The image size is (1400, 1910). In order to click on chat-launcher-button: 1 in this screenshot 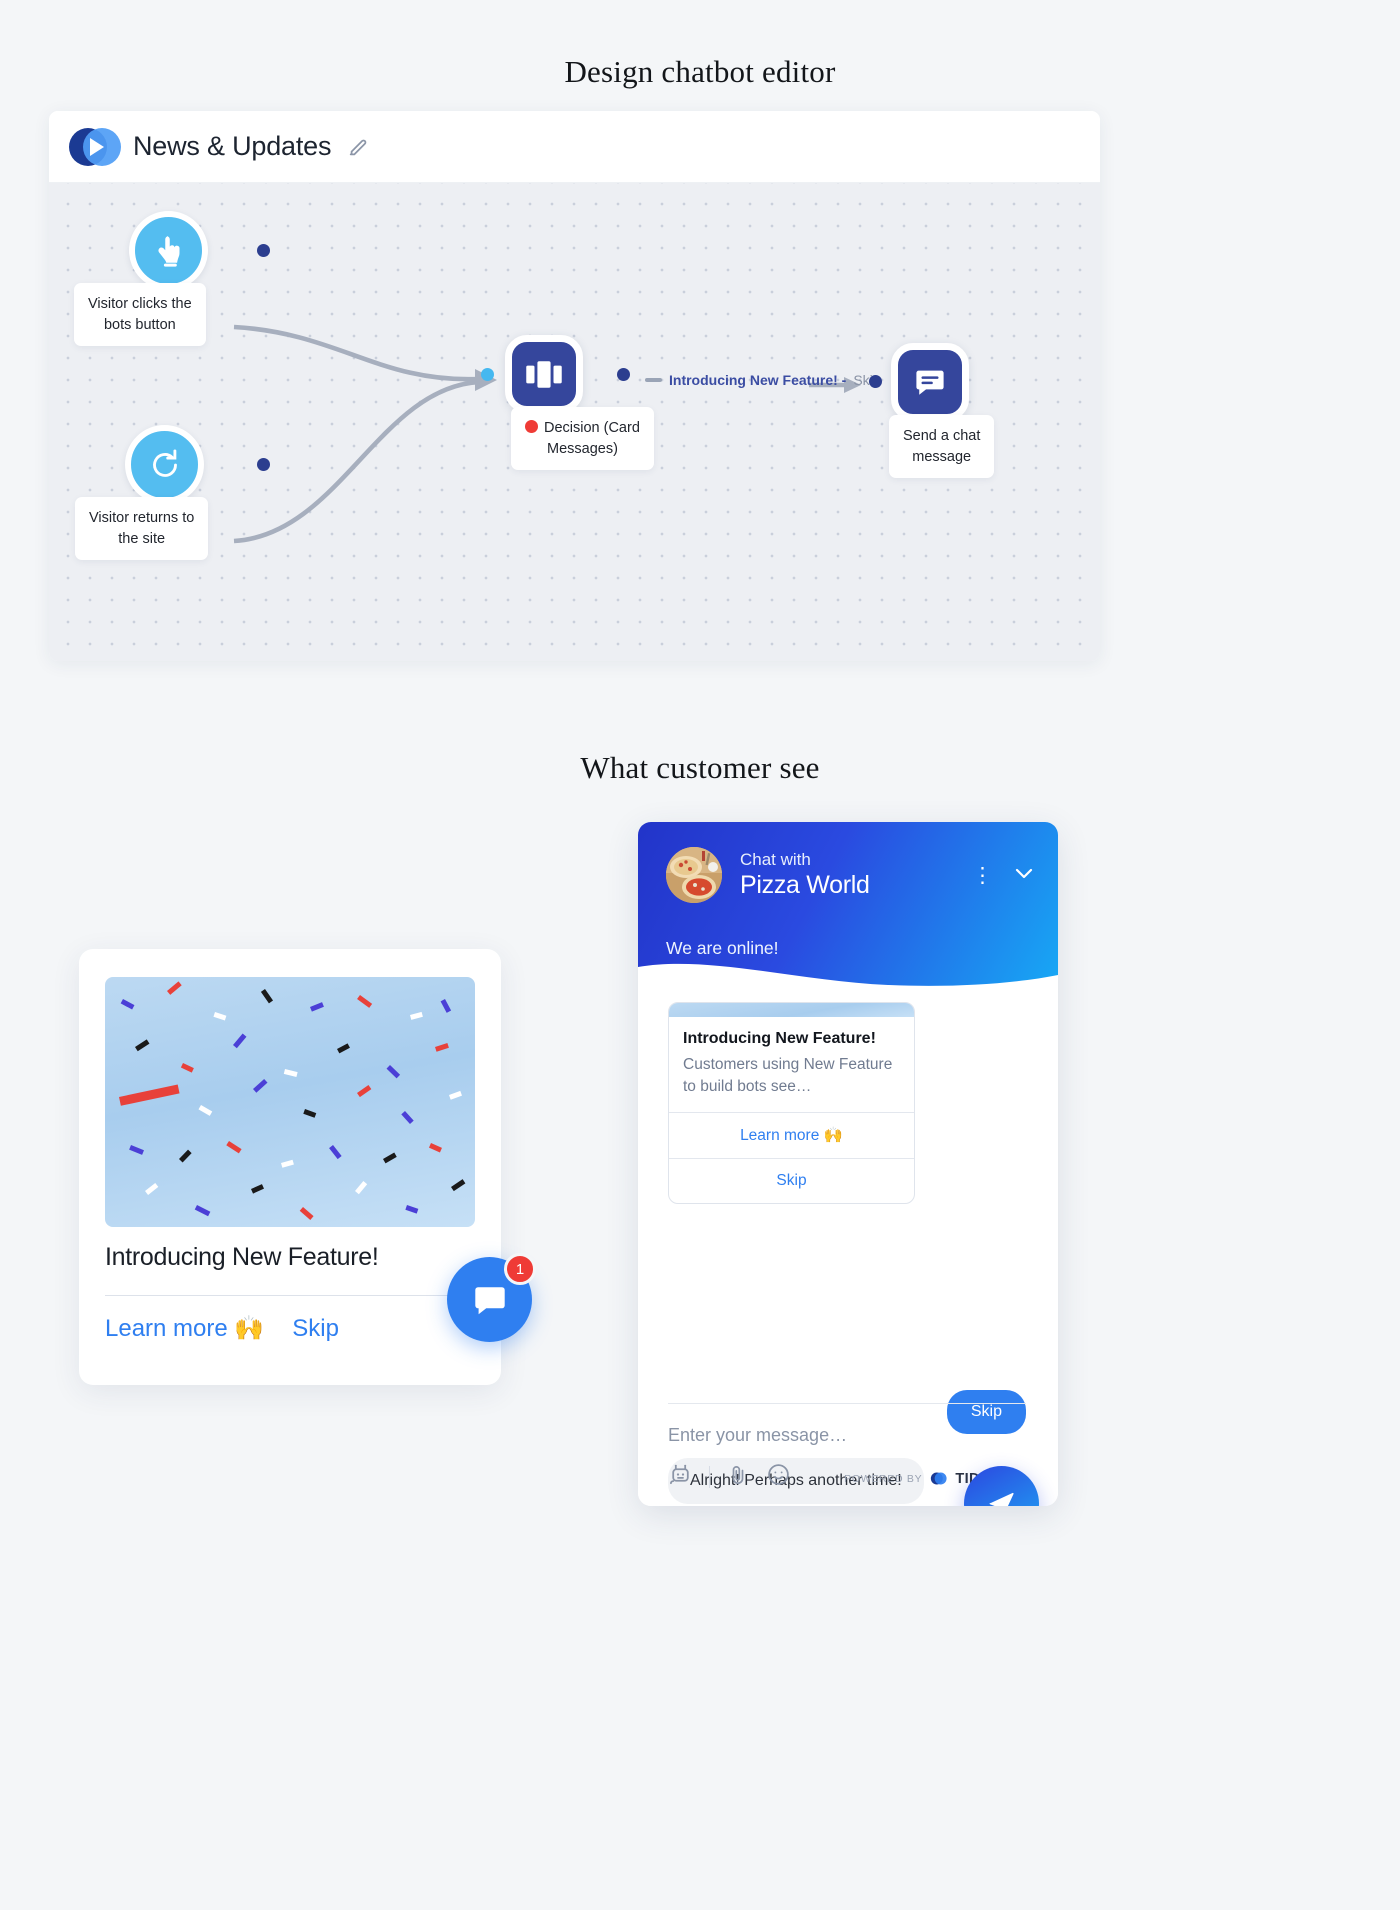, I will do `click(491, 1297)`.